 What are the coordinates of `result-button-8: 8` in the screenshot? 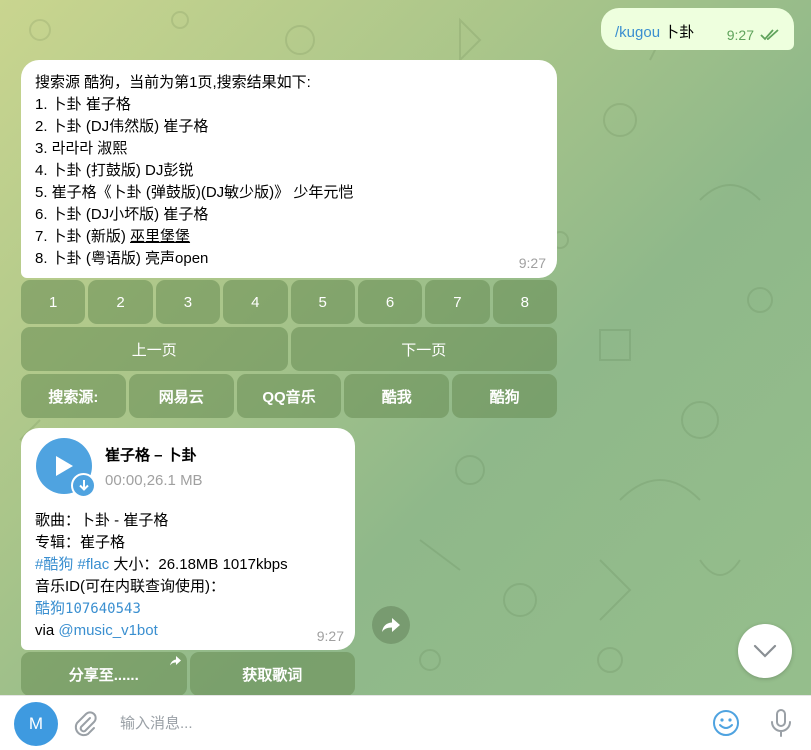 It's located at (524, 302).